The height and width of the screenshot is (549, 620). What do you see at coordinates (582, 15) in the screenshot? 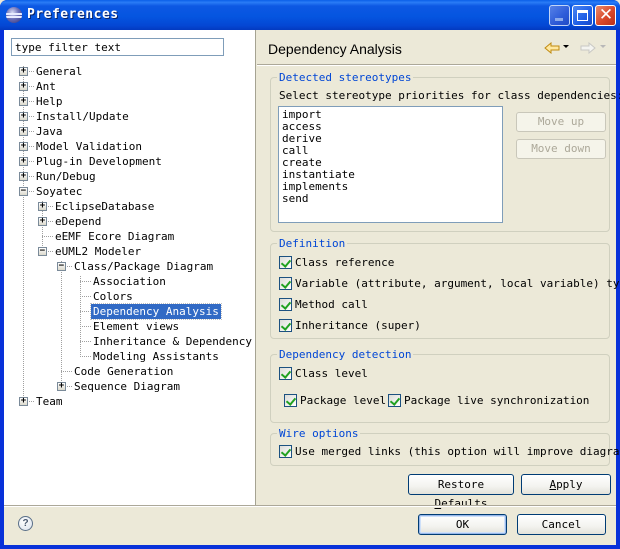
I see `maximize-button` at bounding box center [582, 15].